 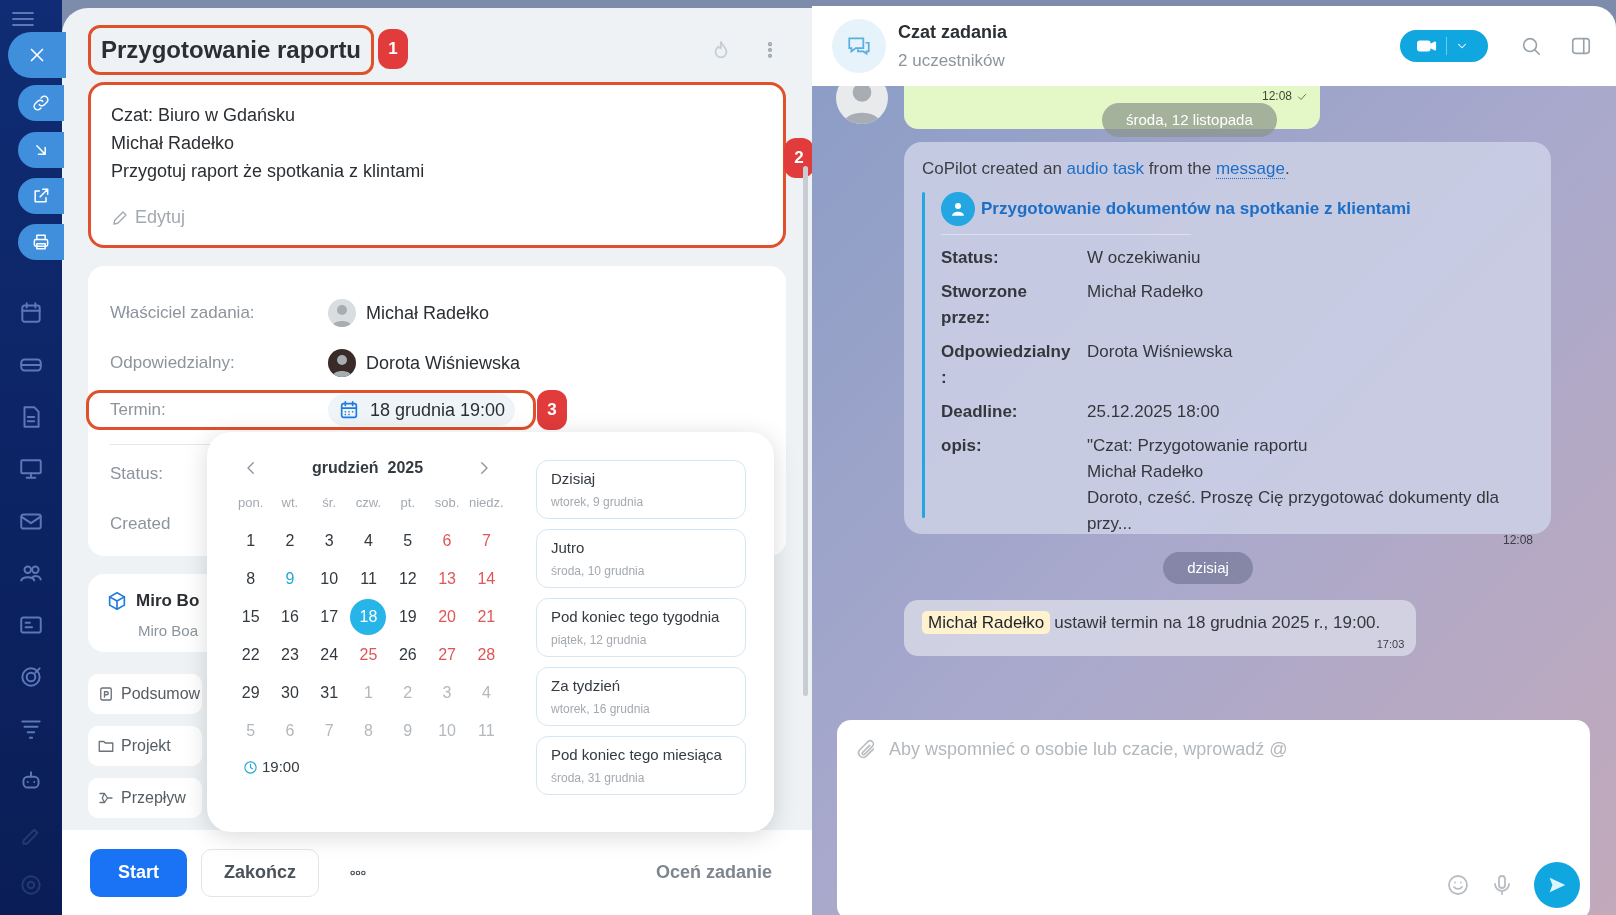 What do you see at coordinates (1581, 46) in the screenshot?
I see `side-panel-icon` at bounding box center [1581, 46].